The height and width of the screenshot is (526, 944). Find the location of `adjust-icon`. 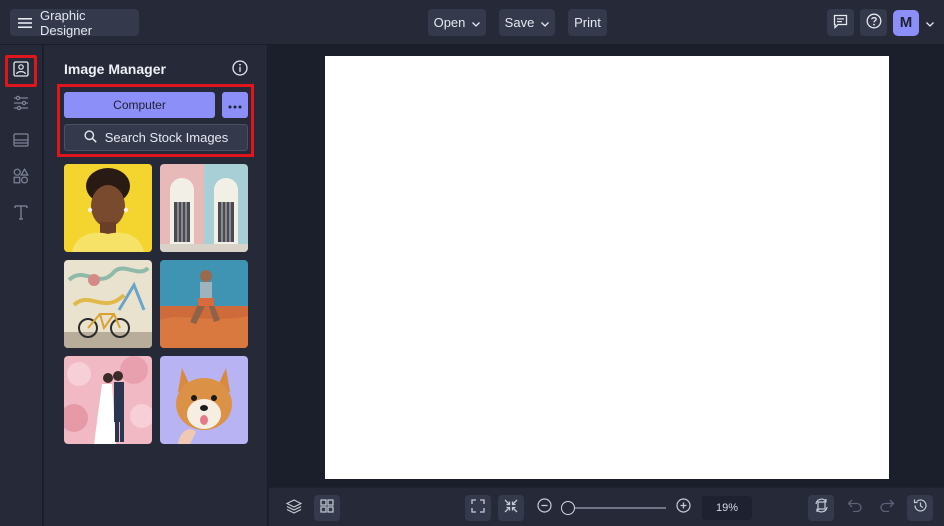

adjust-icon is located at coordinates (21, 105).